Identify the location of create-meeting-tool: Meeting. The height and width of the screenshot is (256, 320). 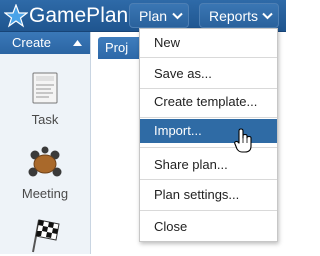
(45, 174).